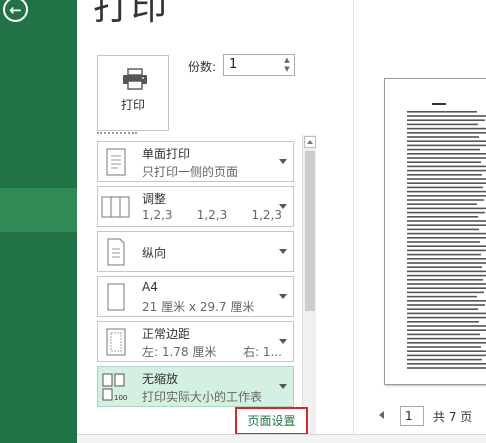 The height and width of the screenshot is (443, 486). I want to click on collate-icon, so click(115, 207).